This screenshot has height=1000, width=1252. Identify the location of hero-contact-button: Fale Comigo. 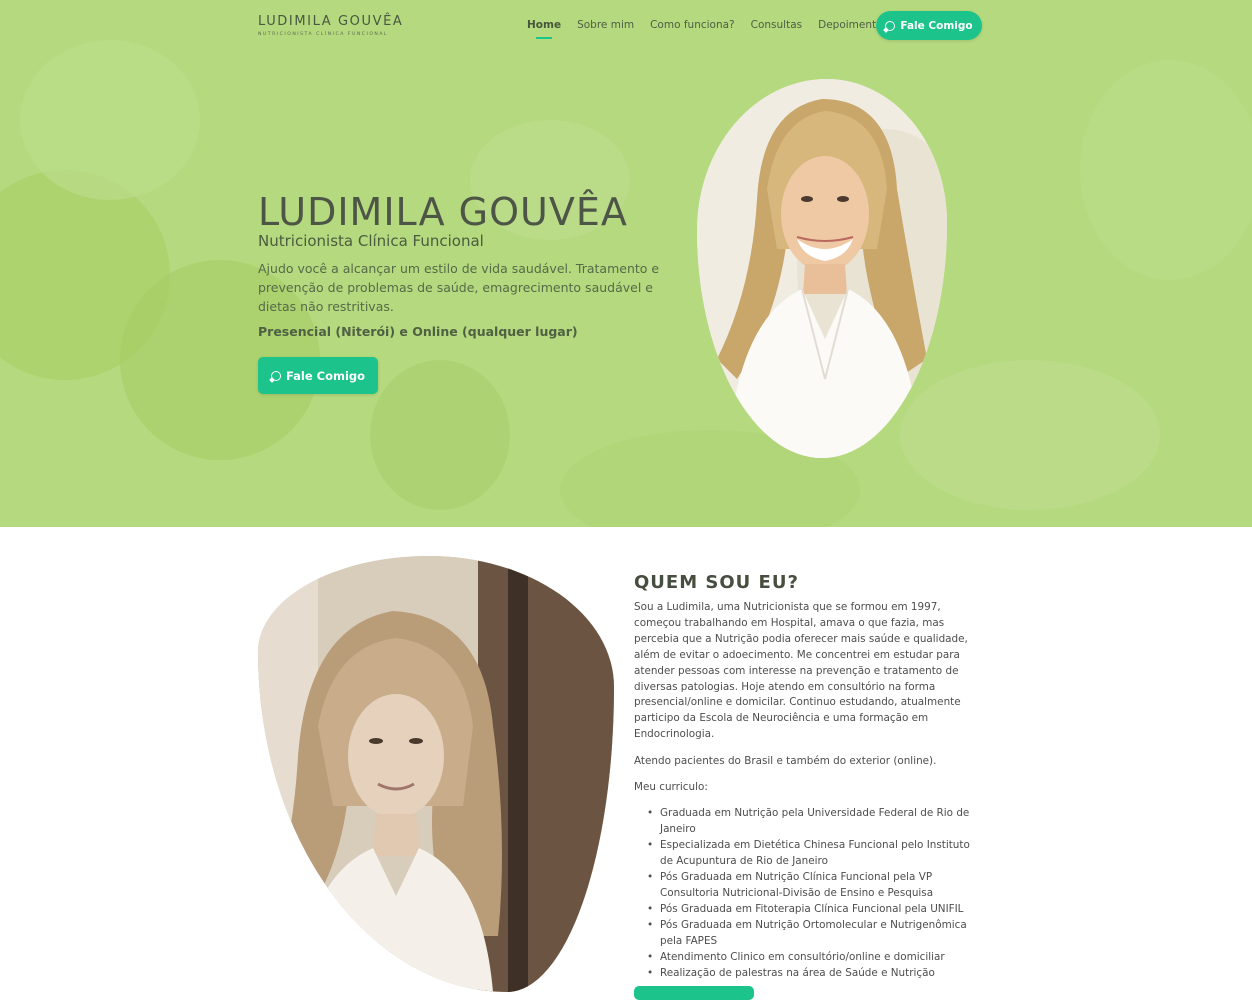
(318, 375).